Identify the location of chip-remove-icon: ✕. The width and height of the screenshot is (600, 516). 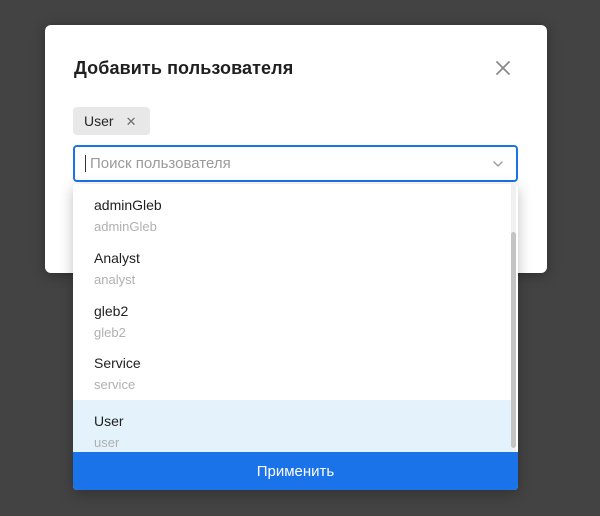
(131, 121).